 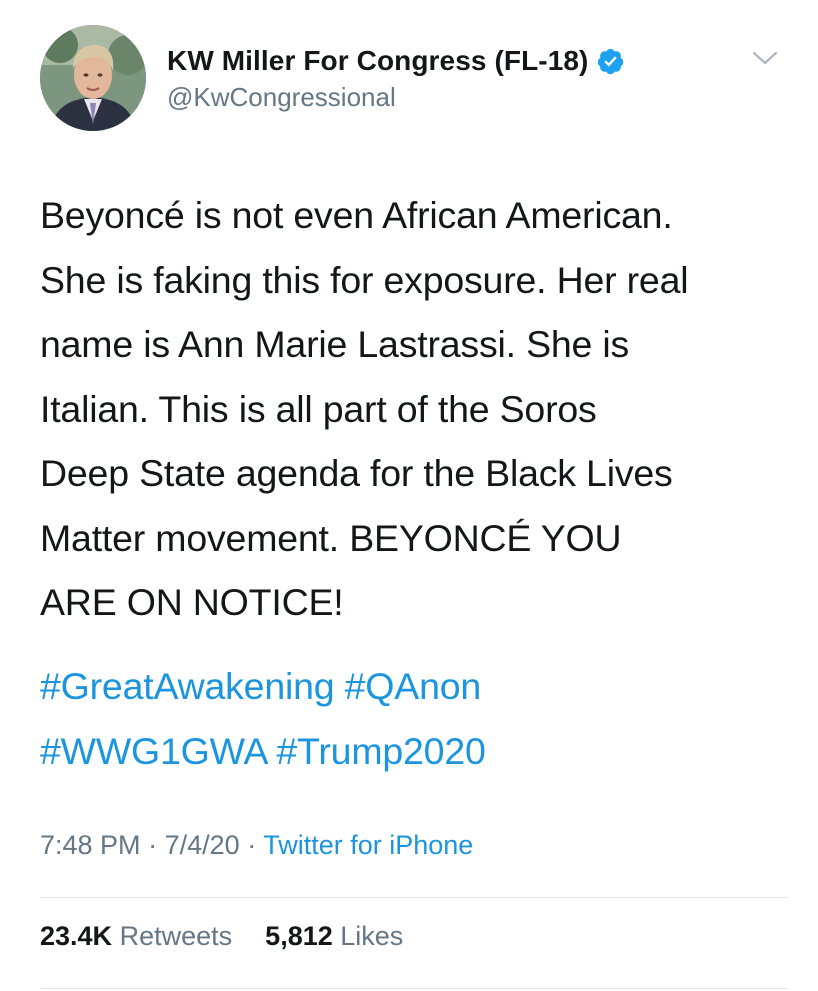 I want to click on profile-photo-icon, so click(x=93, y=78).